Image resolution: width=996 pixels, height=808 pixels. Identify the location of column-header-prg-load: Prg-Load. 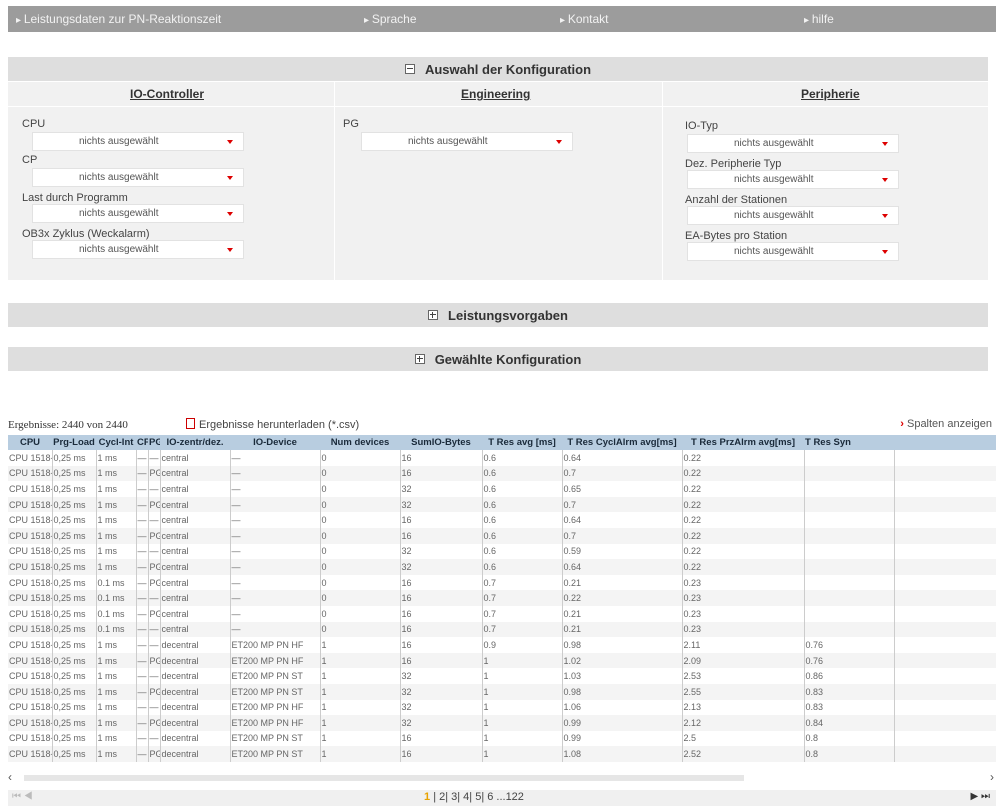
(74, 442).